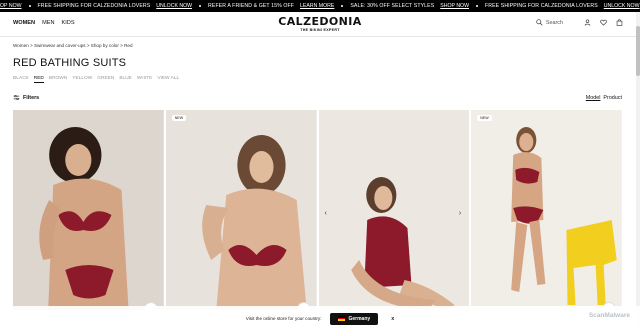 This screenshot has width=640, height=331. I want to click on ticker-text: REFER A FRIEND & GET 15% OFF, so click(251, 6).